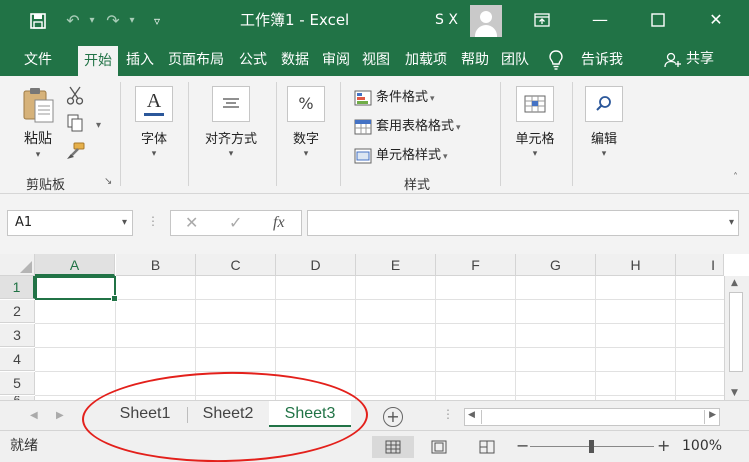 The width and height of the screenshot is (749, 462). What do you see at coordinates (476, 265) in the screenshot?
I see `column-header: F` at bounding box center [476, 265].